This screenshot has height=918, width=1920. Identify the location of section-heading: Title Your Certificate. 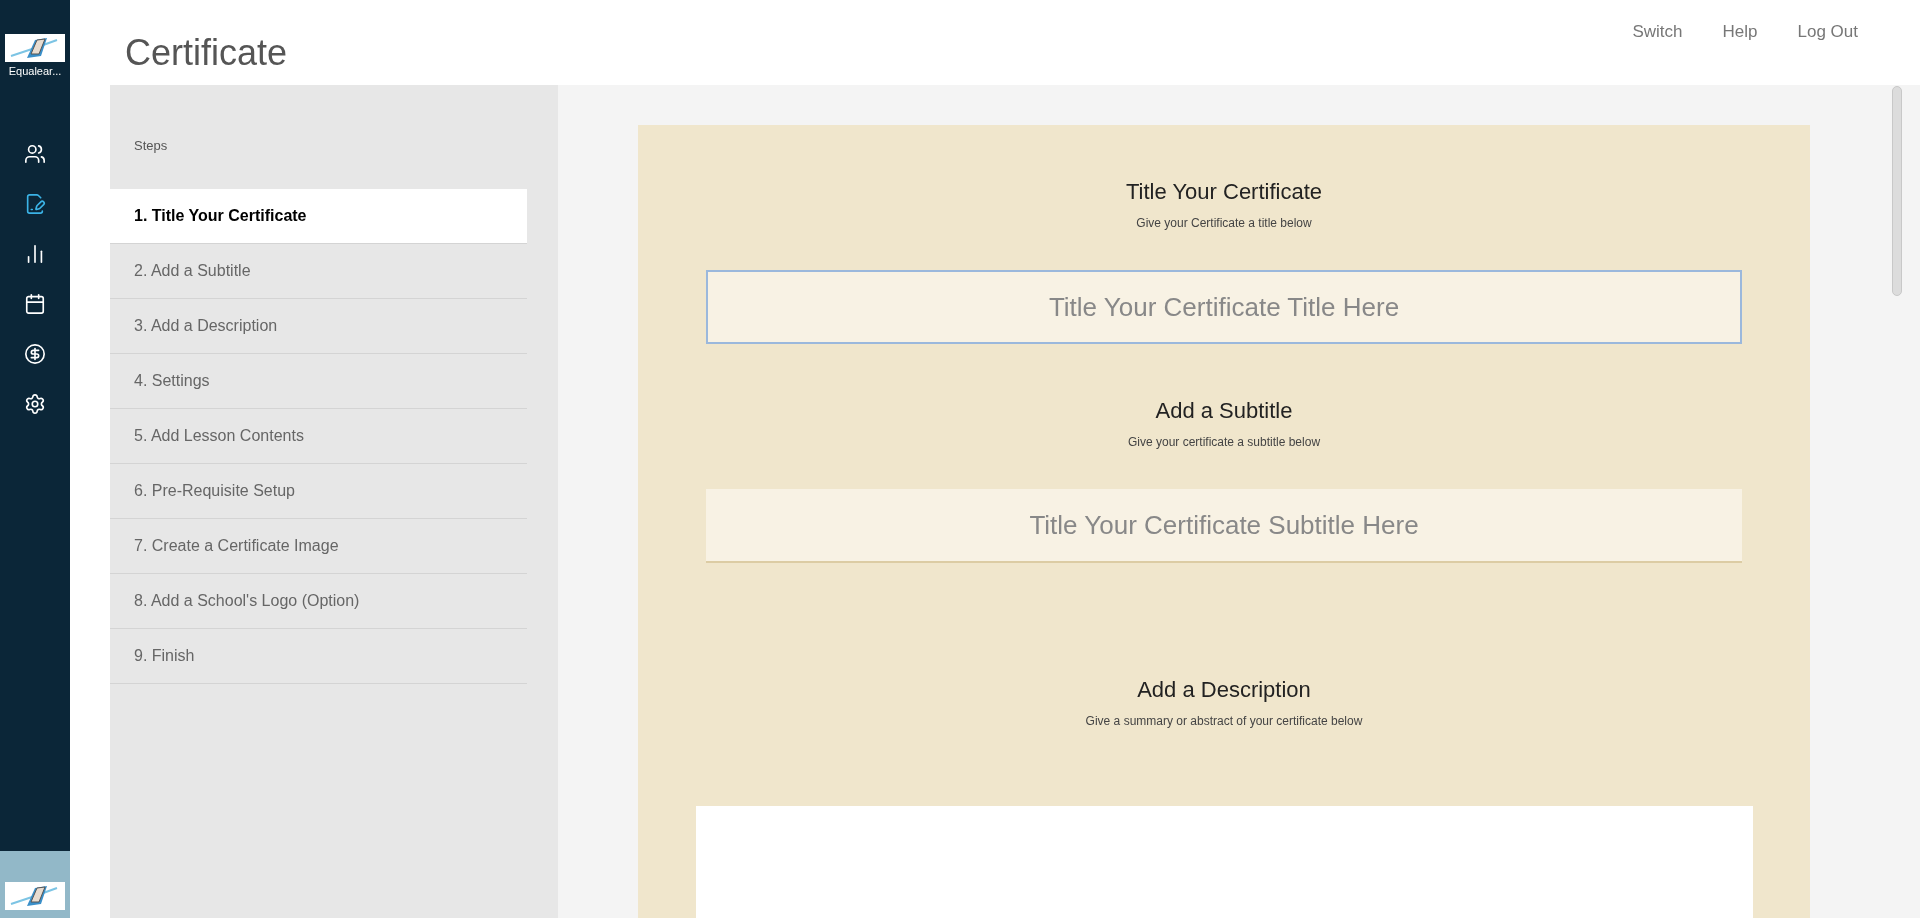
(1224, 192).